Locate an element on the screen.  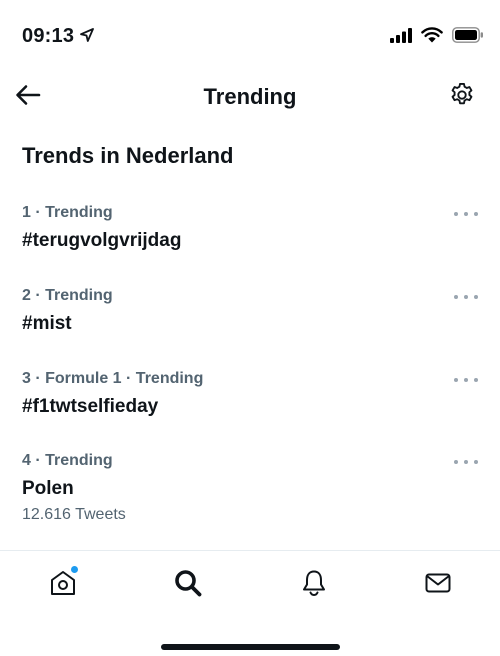
bottom-tab-bar is located at coordinates (250, 583).